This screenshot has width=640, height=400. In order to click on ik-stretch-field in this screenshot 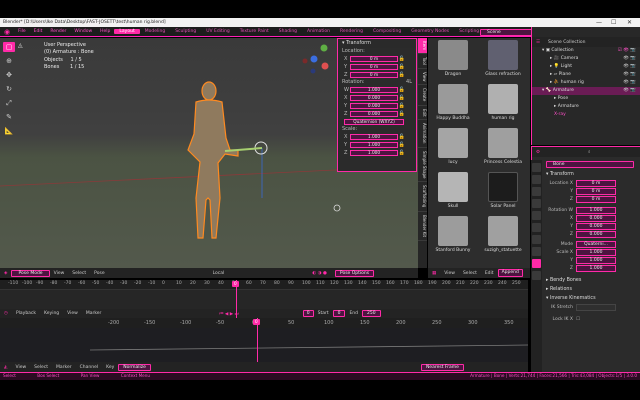, I will do `click(596, 307)`.